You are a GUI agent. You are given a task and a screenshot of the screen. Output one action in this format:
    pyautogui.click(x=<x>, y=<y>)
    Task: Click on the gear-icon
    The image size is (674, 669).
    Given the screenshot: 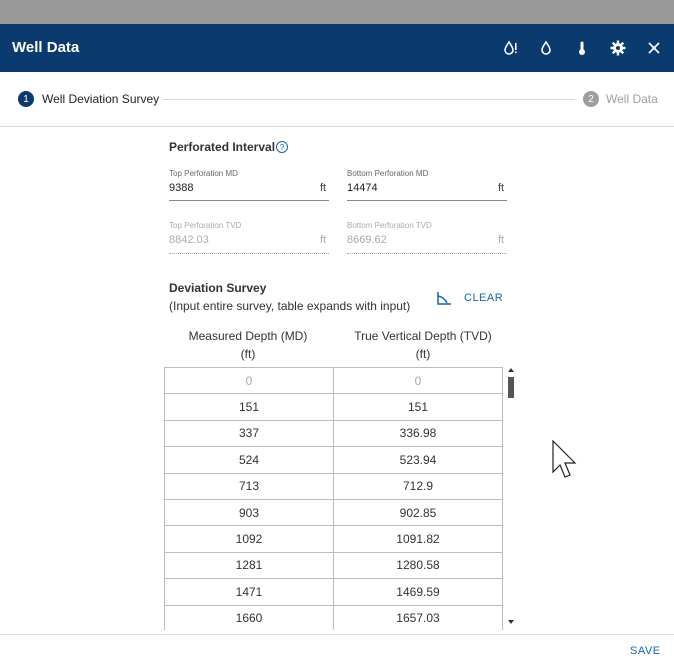 What is the action you would take?
    pyautogui.click(x=618, y=48)
    